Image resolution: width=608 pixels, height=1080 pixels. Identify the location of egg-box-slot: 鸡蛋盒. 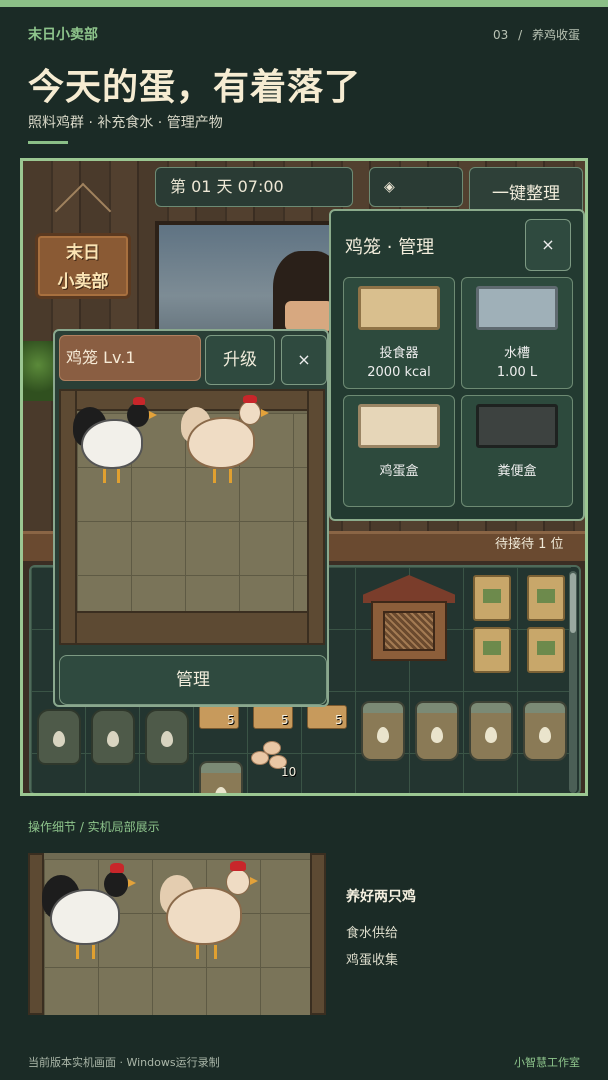
(399, 451).